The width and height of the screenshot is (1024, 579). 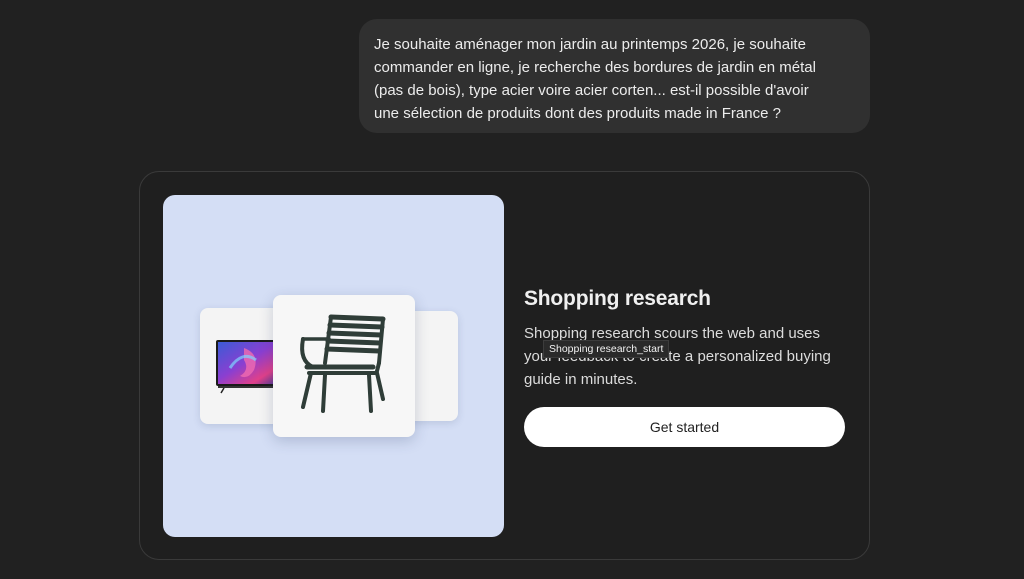 I want to click on chair-product-tile, so click(x=344, y=366).